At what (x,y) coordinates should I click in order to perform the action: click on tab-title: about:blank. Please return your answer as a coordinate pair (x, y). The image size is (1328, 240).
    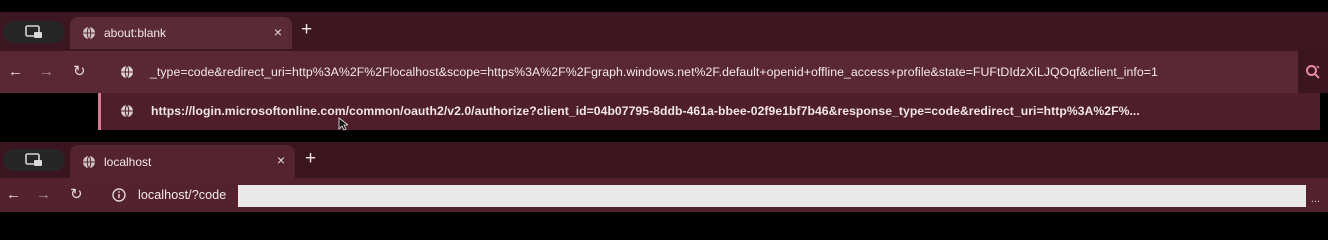
    Looking at the image, I should click on (135, 33).